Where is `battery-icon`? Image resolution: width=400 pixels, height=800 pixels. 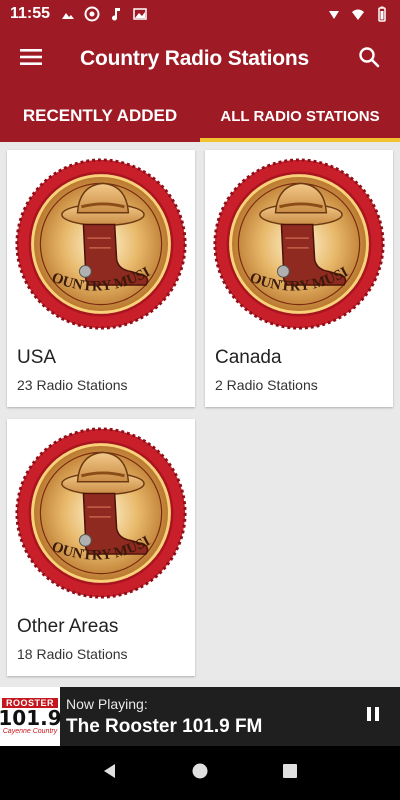
battery-icon is located at coordinates (382, 14).